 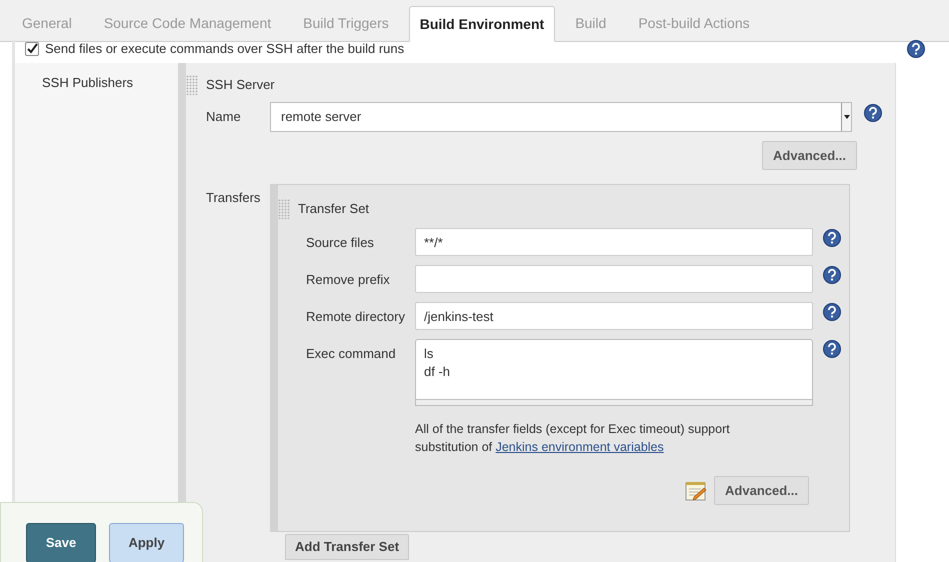 What do you see at coordinates (573, 438) in the screenshot?
I see `help-note: All of the transfer fields (except for Exec timeout) support substitution of Jenkins environment variables` at bounding box center [573, 438].